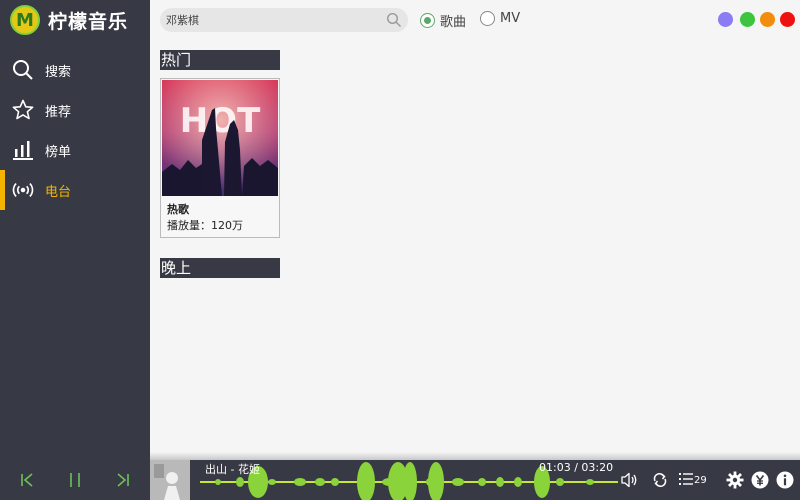 This screenshot has height=500, width=800. Describe the element at coordinates (88, 21) in the screenshot. I see `app-title: 柠檬音乐` at that location.